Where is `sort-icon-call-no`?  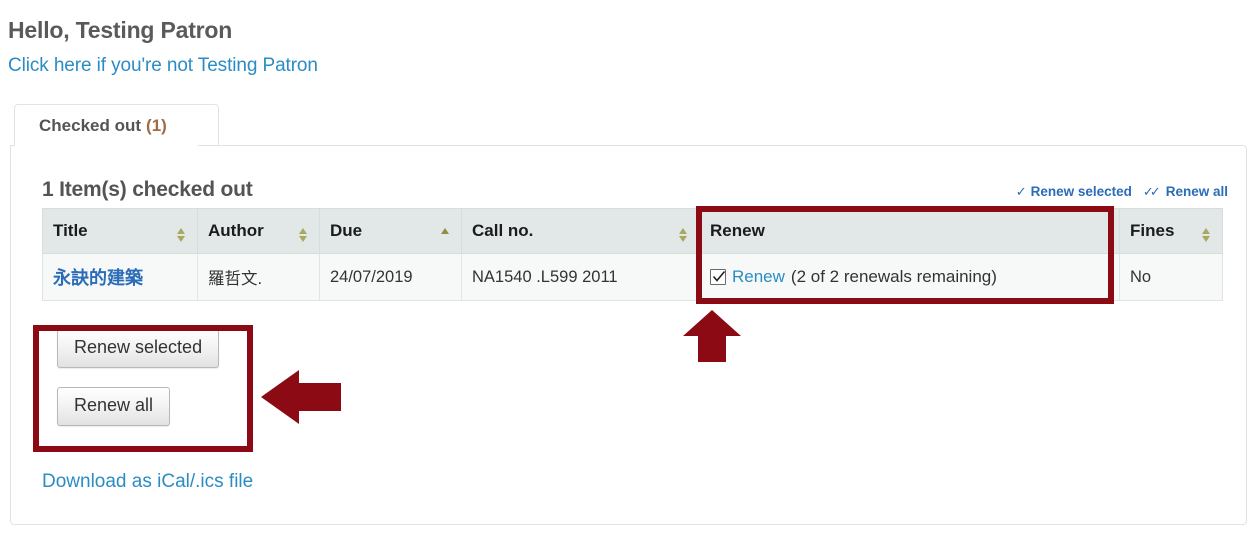 sort-icon-call-no is located at coordinates (683, 236).